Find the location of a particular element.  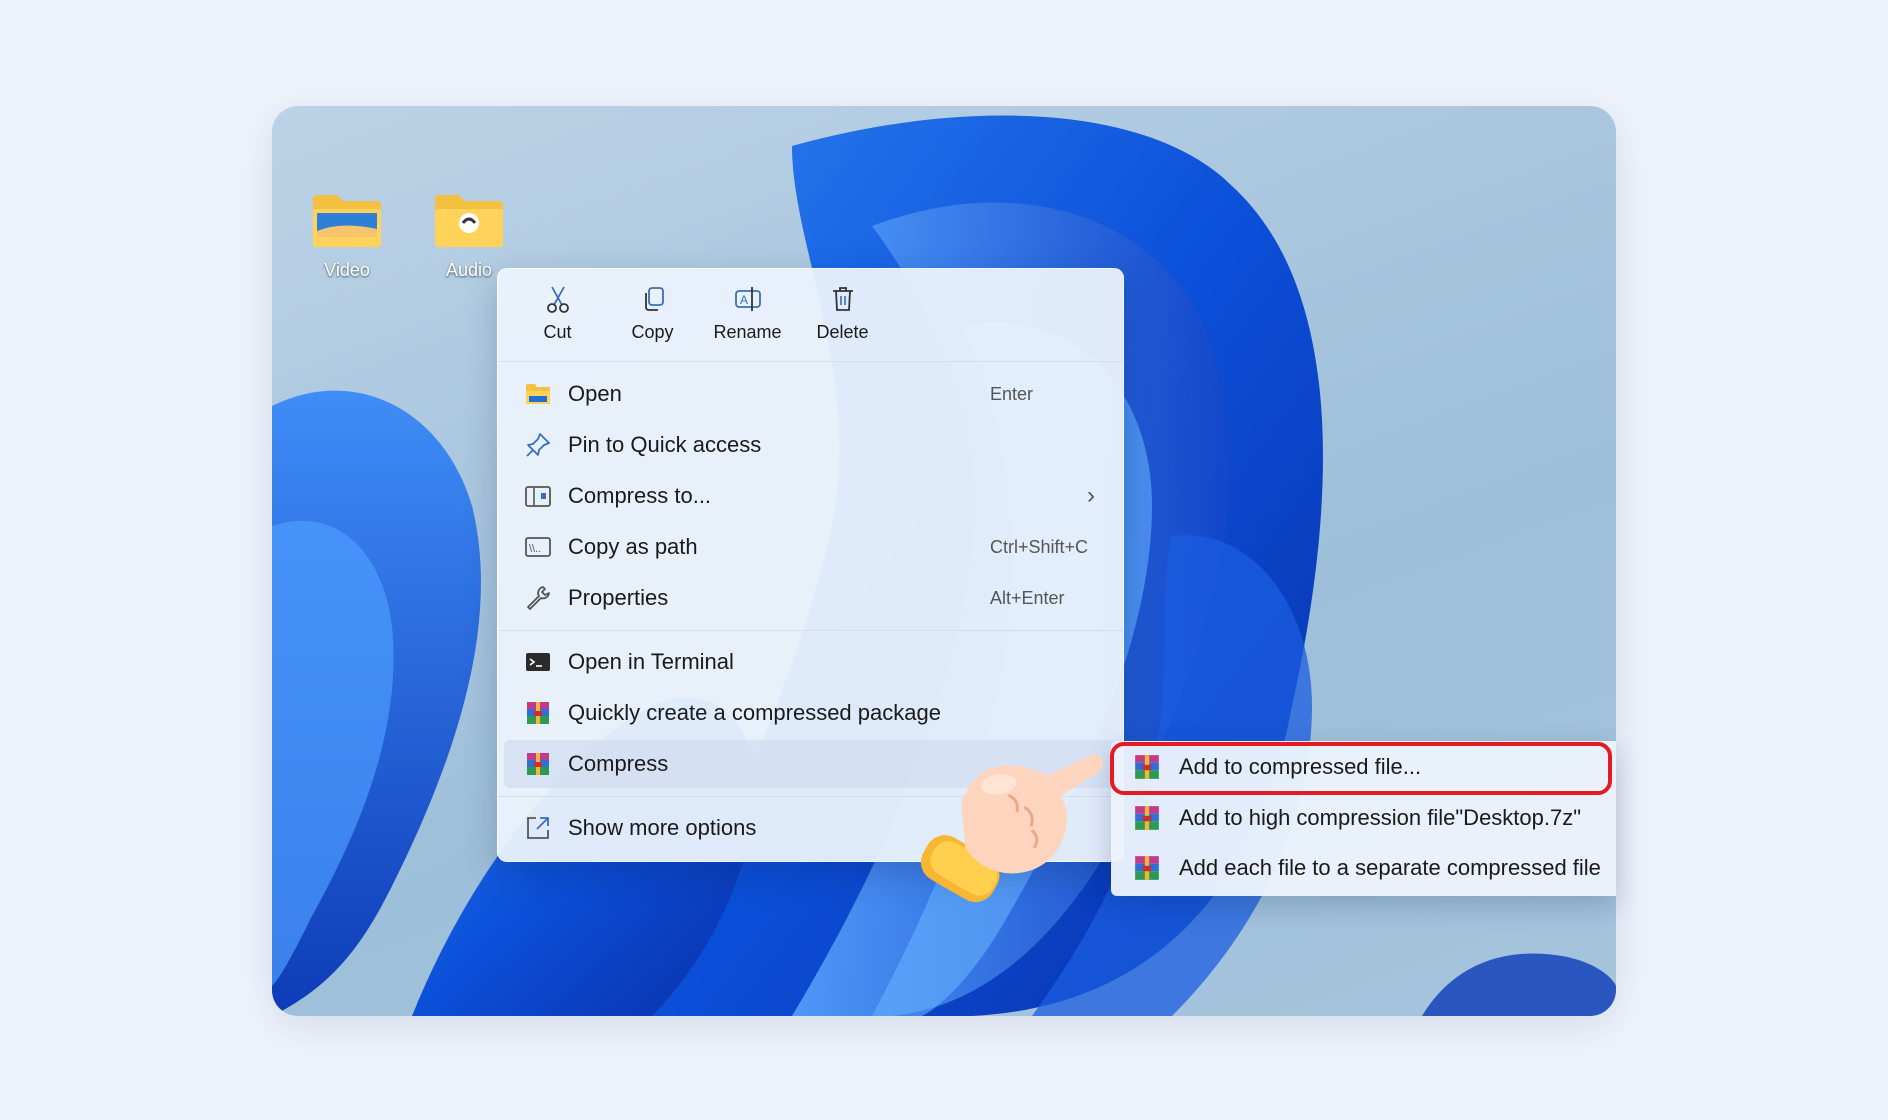

rename-icon: A is located at coordinates (747, 299).